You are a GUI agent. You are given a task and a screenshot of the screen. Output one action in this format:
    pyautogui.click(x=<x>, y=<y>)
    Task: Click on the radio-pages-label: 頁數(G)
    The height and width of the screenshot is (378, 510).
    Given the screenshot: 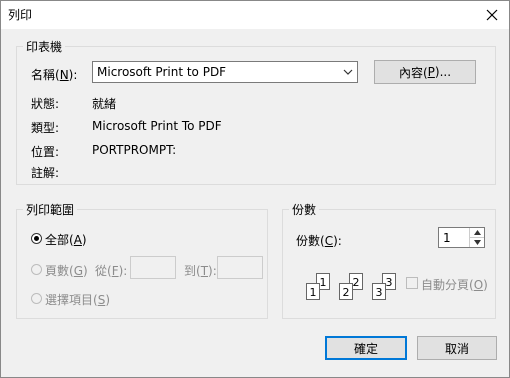 What is the action you would take?
    pyautogui.click(x=66, y=270)
    